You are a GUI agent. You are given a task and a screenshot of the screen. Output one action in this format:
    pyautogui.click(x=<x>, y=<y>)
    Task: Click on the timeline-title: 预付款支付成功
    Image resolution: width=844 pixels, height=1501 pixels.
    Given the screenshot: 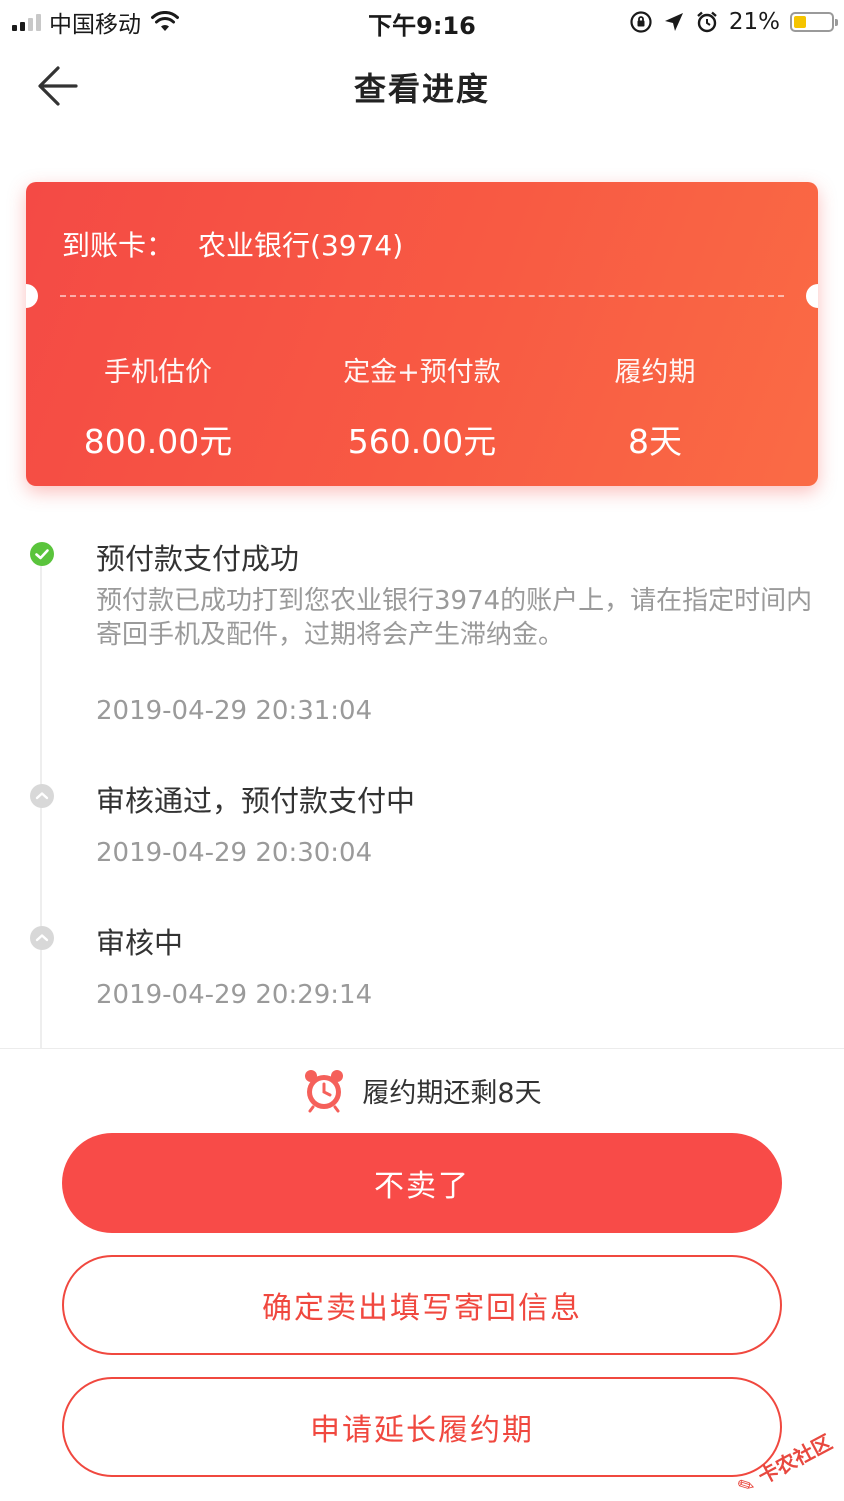 What is the action you would take?
    pyautogui.click(x=198, y=559)
    